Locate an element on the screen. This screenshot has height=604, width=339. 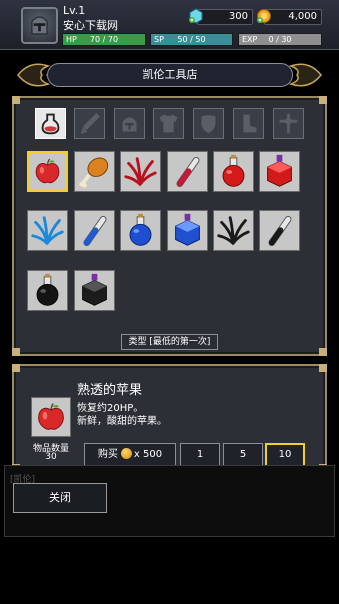
tab-potions is located at coordinates (50, 123).